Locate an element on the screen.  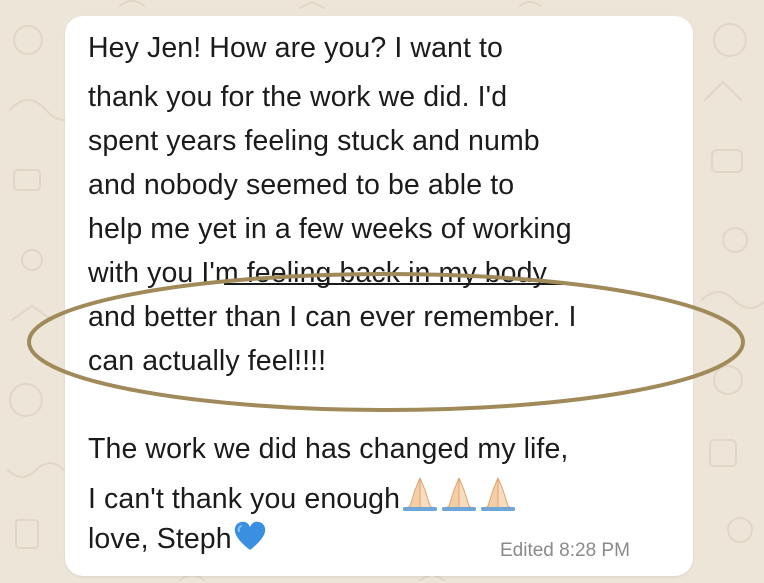
message-line-with-emoji: love, Steph is located at coordinates (177, 540).